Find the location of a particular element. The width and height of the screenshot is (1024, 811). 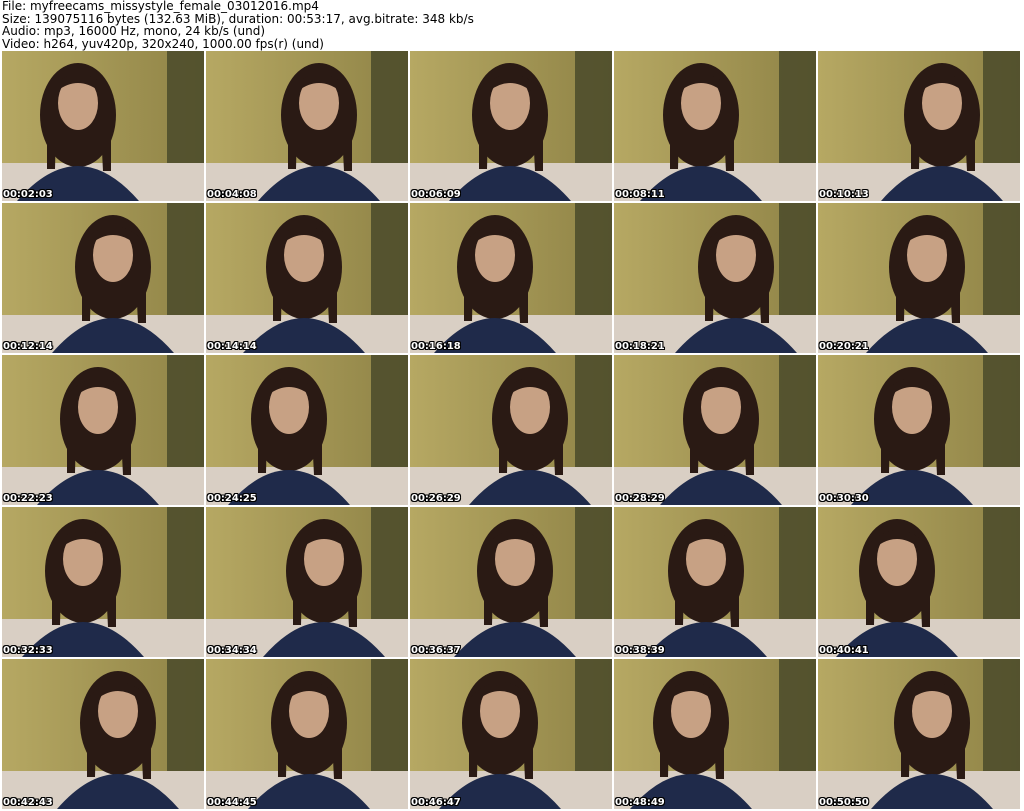

video-thumbnail: 00:50:50 is located at coordinates (919, 734).